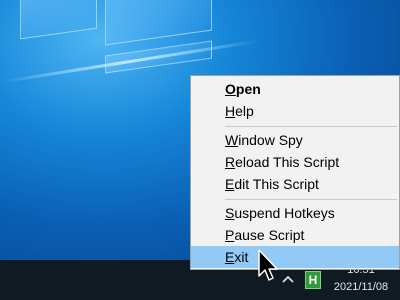 This screenshot has height=300, width=400. What do you see at coordinates (239, 111) in the screenshot?
I see `menu-item-label: Help` at bounding box center [239, 111].